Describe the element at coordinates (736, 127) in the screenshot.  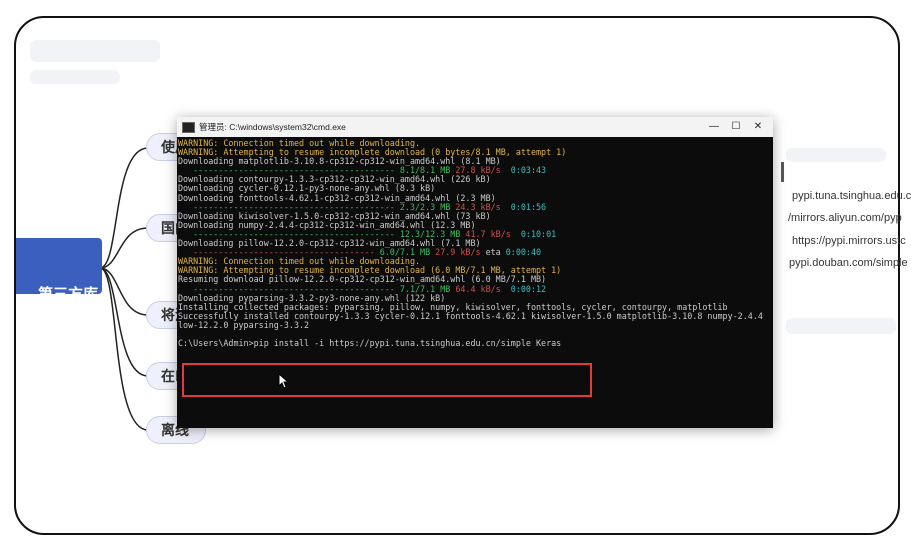
I see `maximize-button: ☐` at that location.